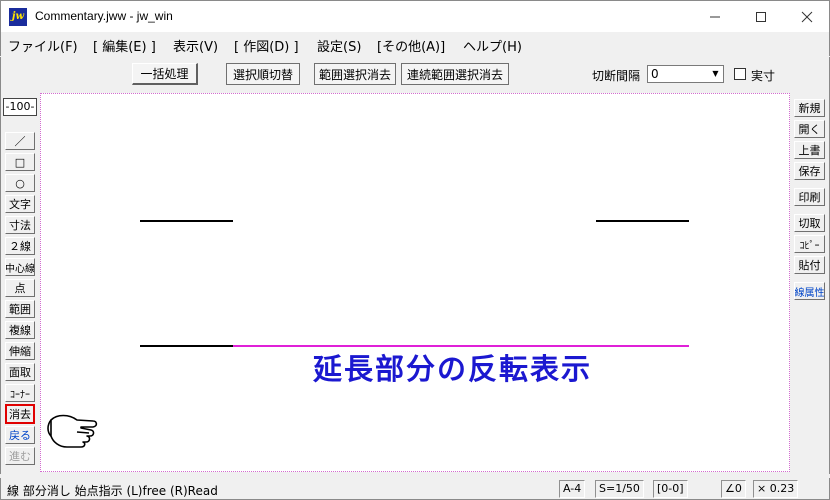 The height and width of the screenshot is (500, 830). What do you see at coordinates (72, 431) in the screenshot?
I see `pointing-hand-icon` at bounding box center [72, 431].